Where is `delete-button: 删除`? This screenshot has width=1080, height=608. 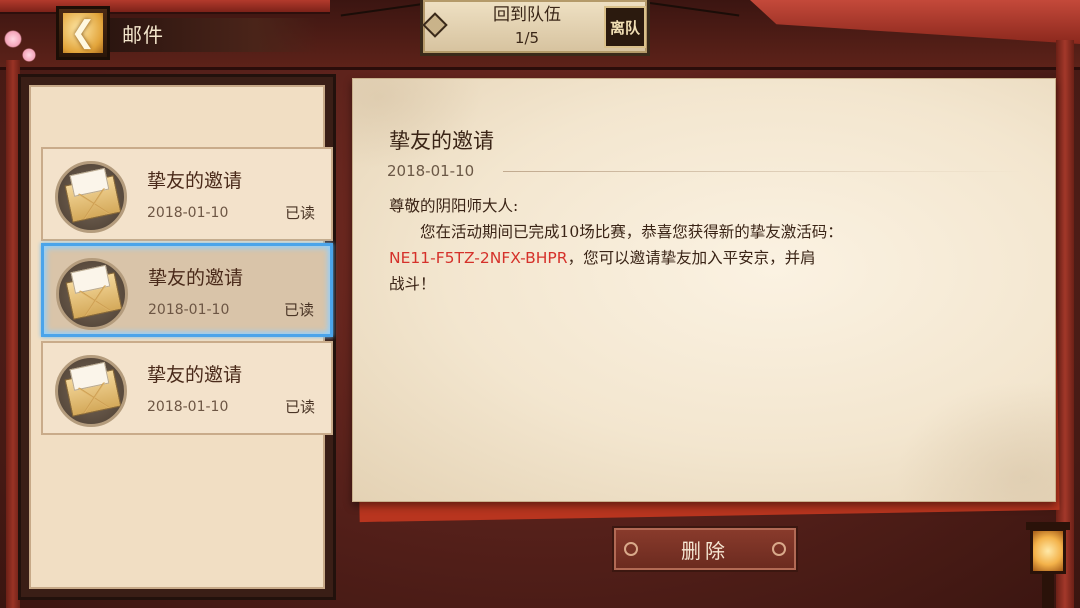
delete-button: 删除 is located at coordinates (705, 549).